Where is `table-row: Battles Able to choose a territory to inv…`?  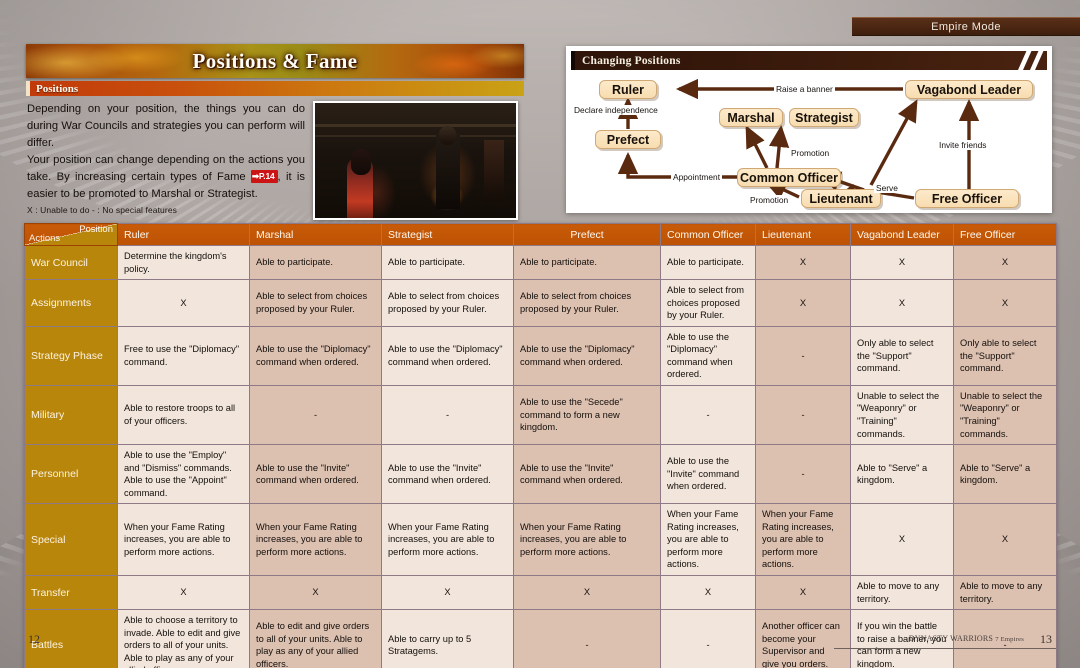 table-row: Battles Able to choose a territory to inv… is located at coordinates (540, 638).